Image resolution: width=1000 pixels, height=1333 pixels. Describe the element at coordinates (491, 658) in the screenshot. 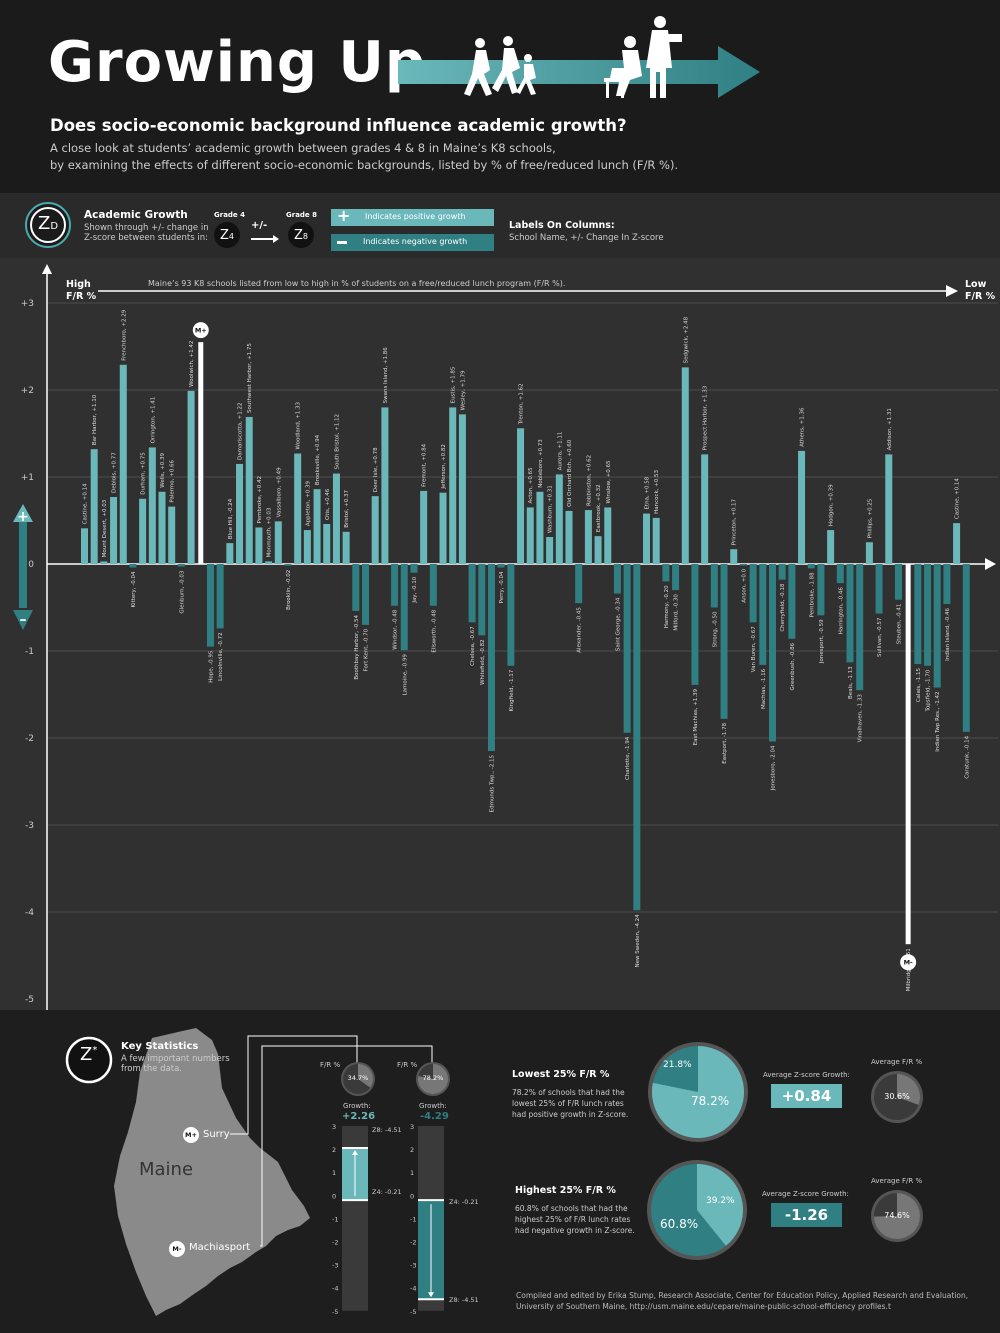

I see `bar-edmunds-twp-` at that location.